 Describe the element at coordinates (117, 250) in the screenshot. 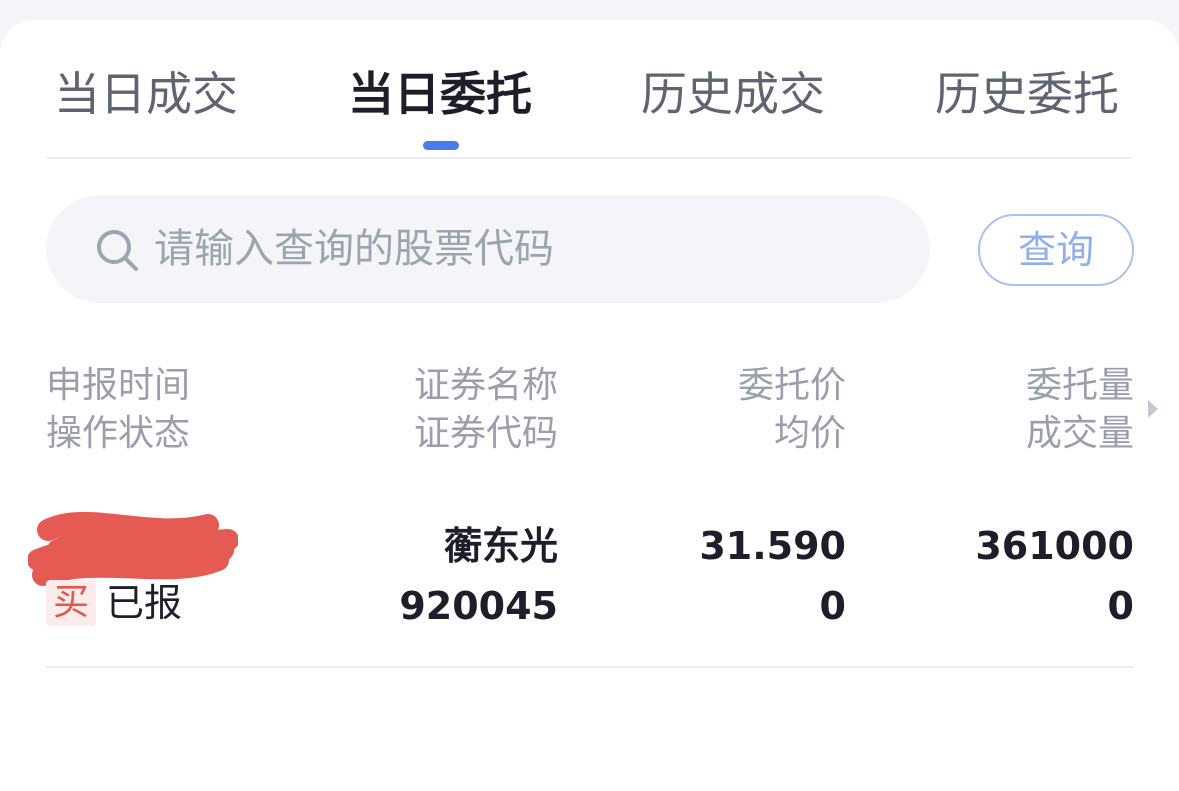

I see `search-icon` at that location.